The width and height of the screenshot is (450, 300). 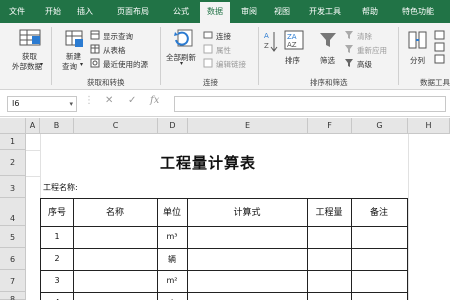 I want to click on row-header-8: 8, so click(x=13, y=296).